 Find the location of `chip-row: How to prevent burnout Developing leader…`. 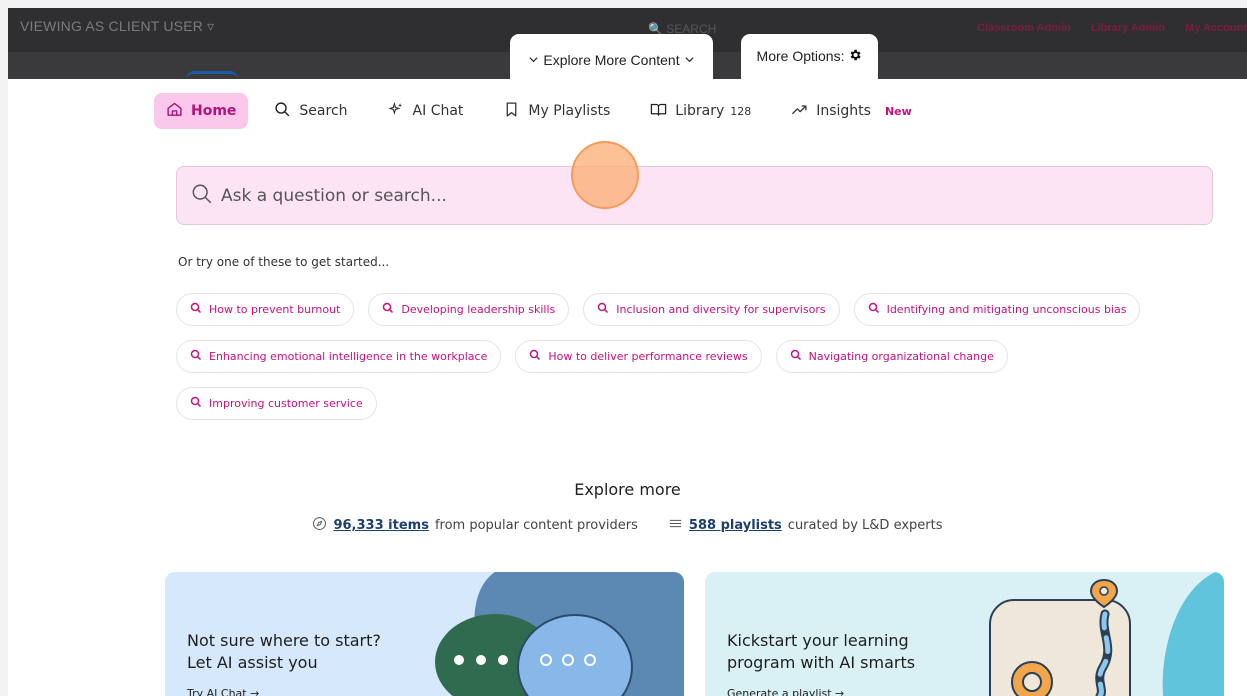

chip-row: How to prevent burnout Developing leader… is located at coordinates (696, 309).